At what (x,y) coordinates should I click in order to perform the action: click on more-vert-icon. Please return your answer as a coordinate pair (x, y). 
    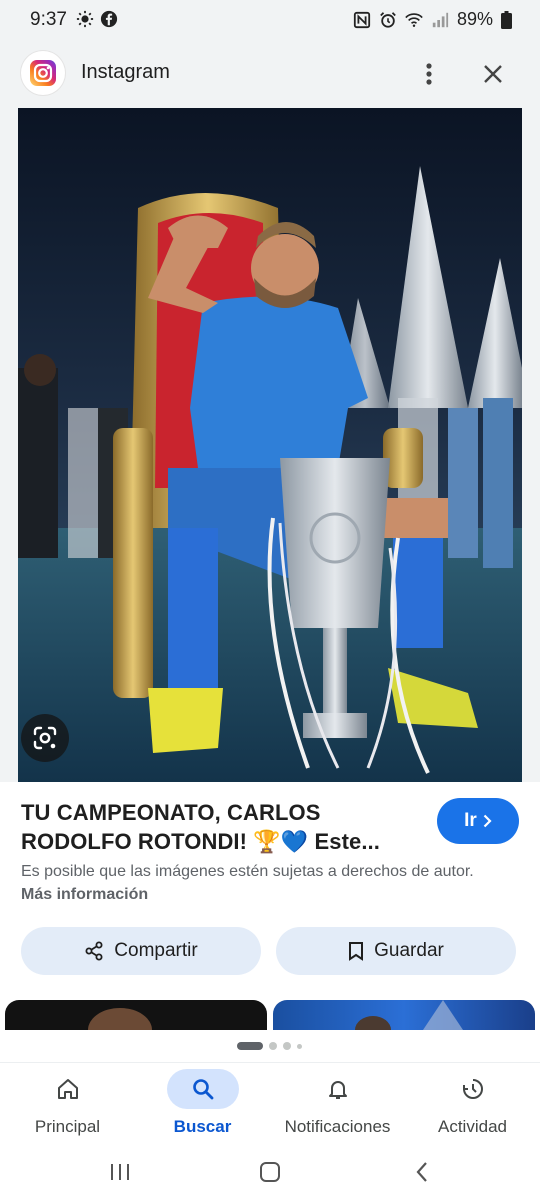
    Looking at the image, I should click on (429, 74).